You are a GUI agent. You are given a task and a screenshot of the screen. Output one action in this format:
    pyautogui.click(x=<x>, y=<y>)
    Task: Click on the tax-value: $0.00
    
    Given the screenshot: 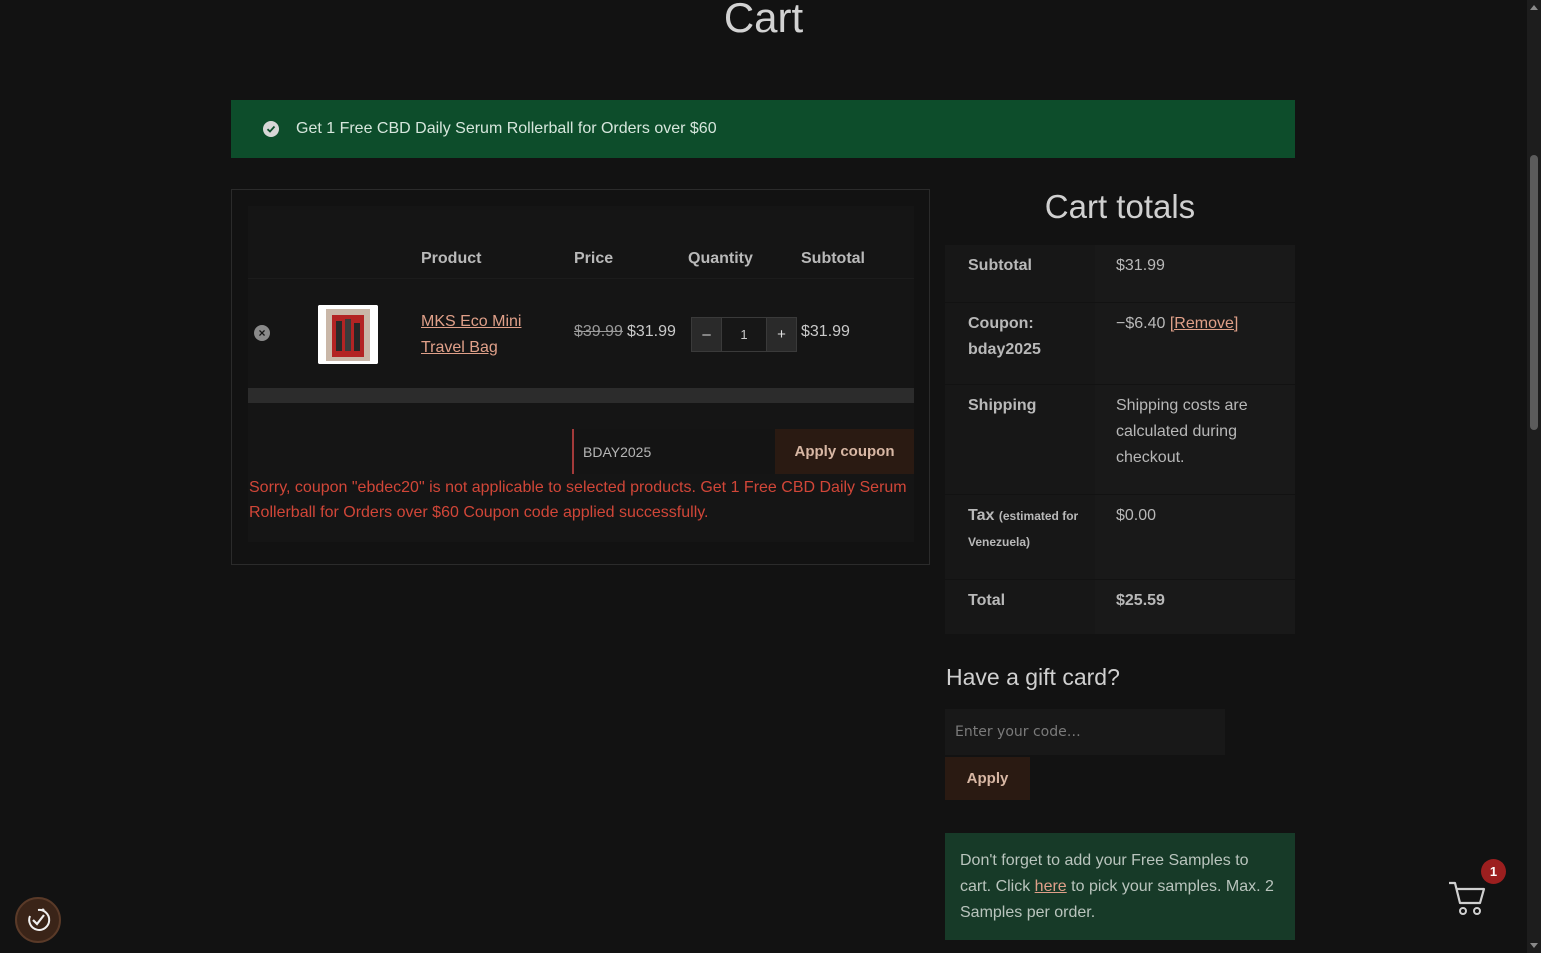 What is the action you would take?
    pyautogui.click(x=1195, y=537)
    